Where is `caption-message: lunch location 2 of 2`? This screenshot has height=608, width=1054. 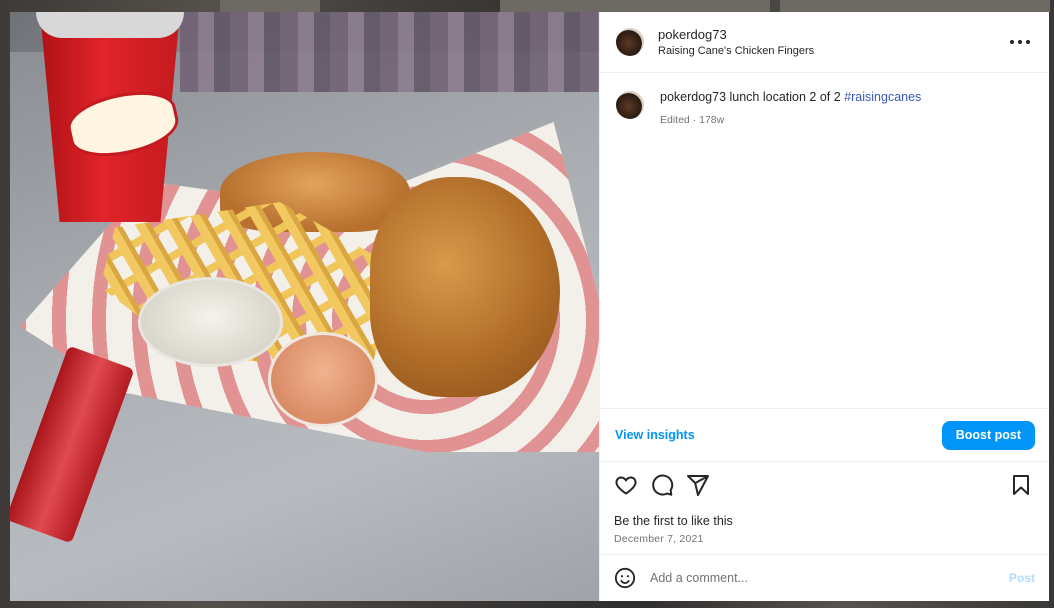 caption-message: lunch location 2 of 2 is located at coordinates (785, 97).